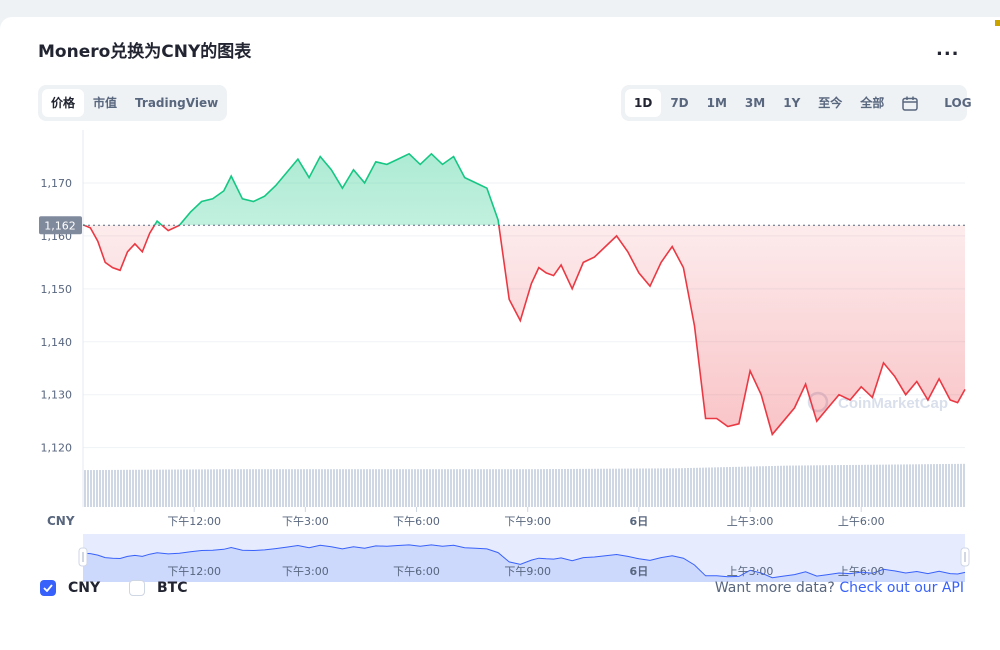  What do you see at coordinates (57, 289) in the screenshot?
I see `y-tick-label: 1,150` at bounding box center [57, 289].